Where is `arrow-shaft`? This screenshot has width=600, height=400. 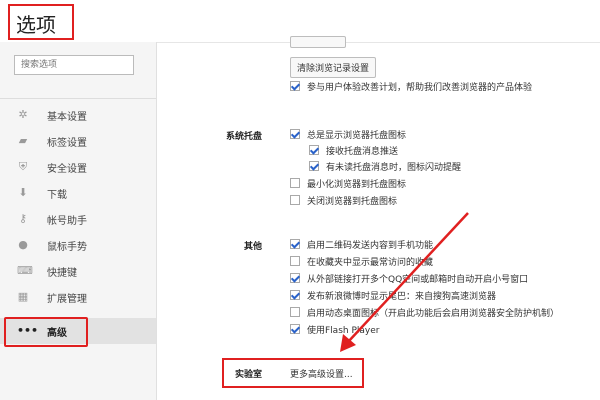 arrow-shaft is located at coordinates (408, 277).